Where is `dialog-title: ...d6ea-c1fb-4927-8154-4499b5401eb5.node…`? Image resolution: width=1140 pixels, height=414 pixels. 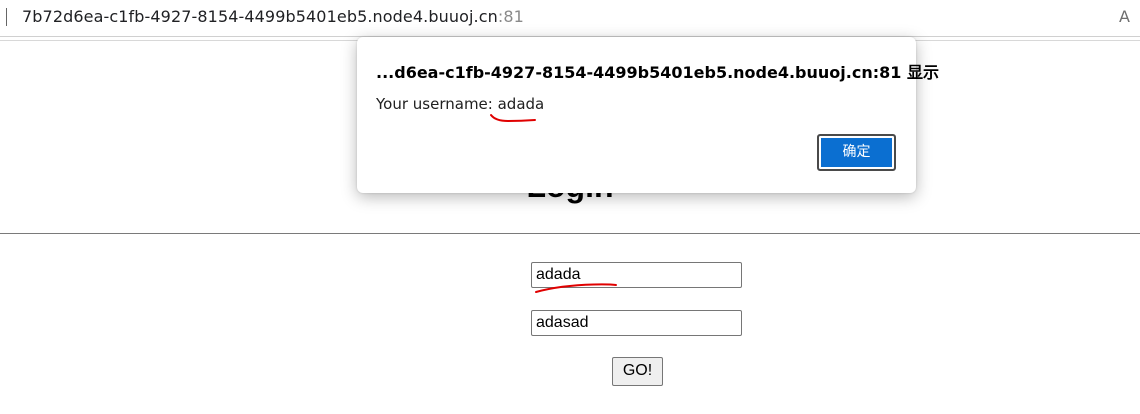
dialog-title: ...d6ea-c1fb-4927-8154-4499b5401eb5.node… is located at coordinates (657, 72).